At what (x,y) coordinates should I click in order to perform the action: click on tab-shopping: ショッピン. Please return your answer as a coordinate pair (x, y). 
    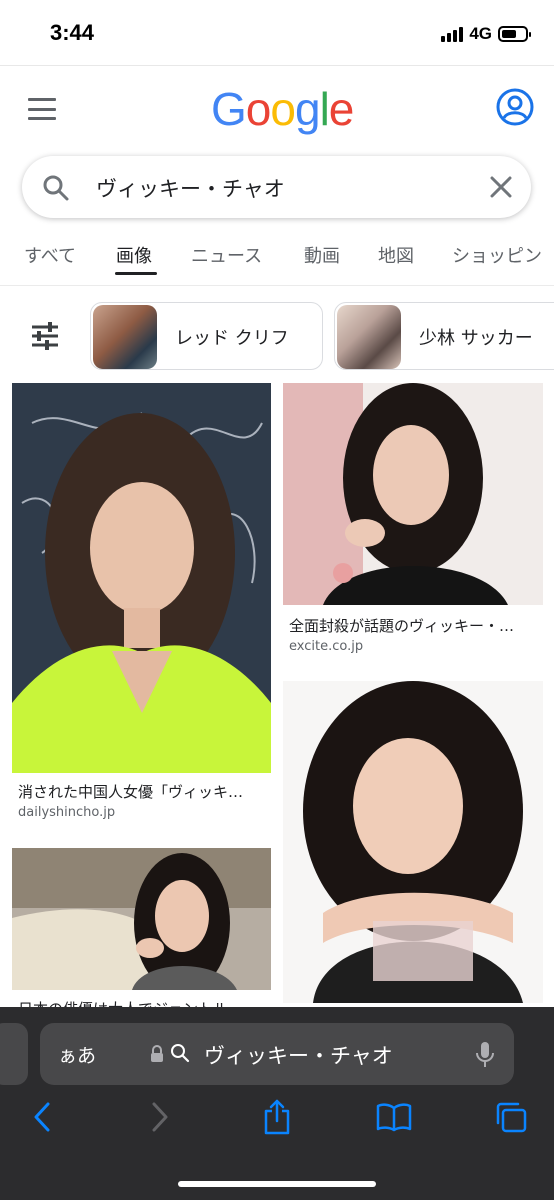
    Looking at the image, I should click on (497, 255).